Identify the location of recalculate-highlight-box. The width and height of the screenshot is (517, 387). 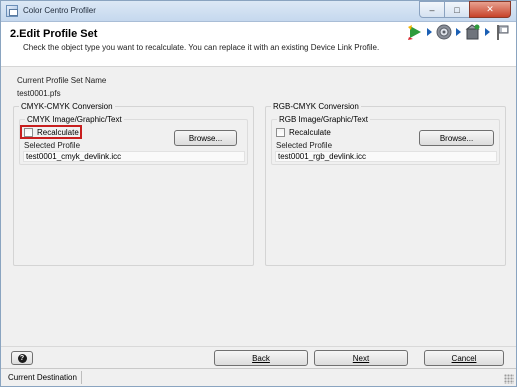
(51, 132).